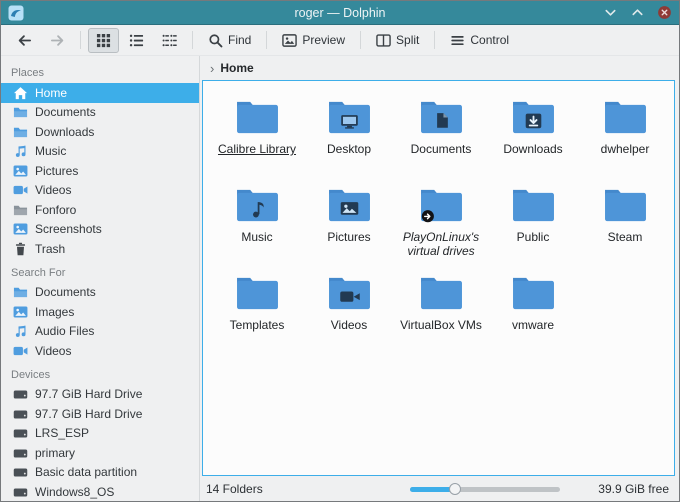 This screenshot has width=680, height=502. What do you see at coordinates (257, 237) in the screenshot?
I see `folder-label: Music` at bounding box center [257, 237].